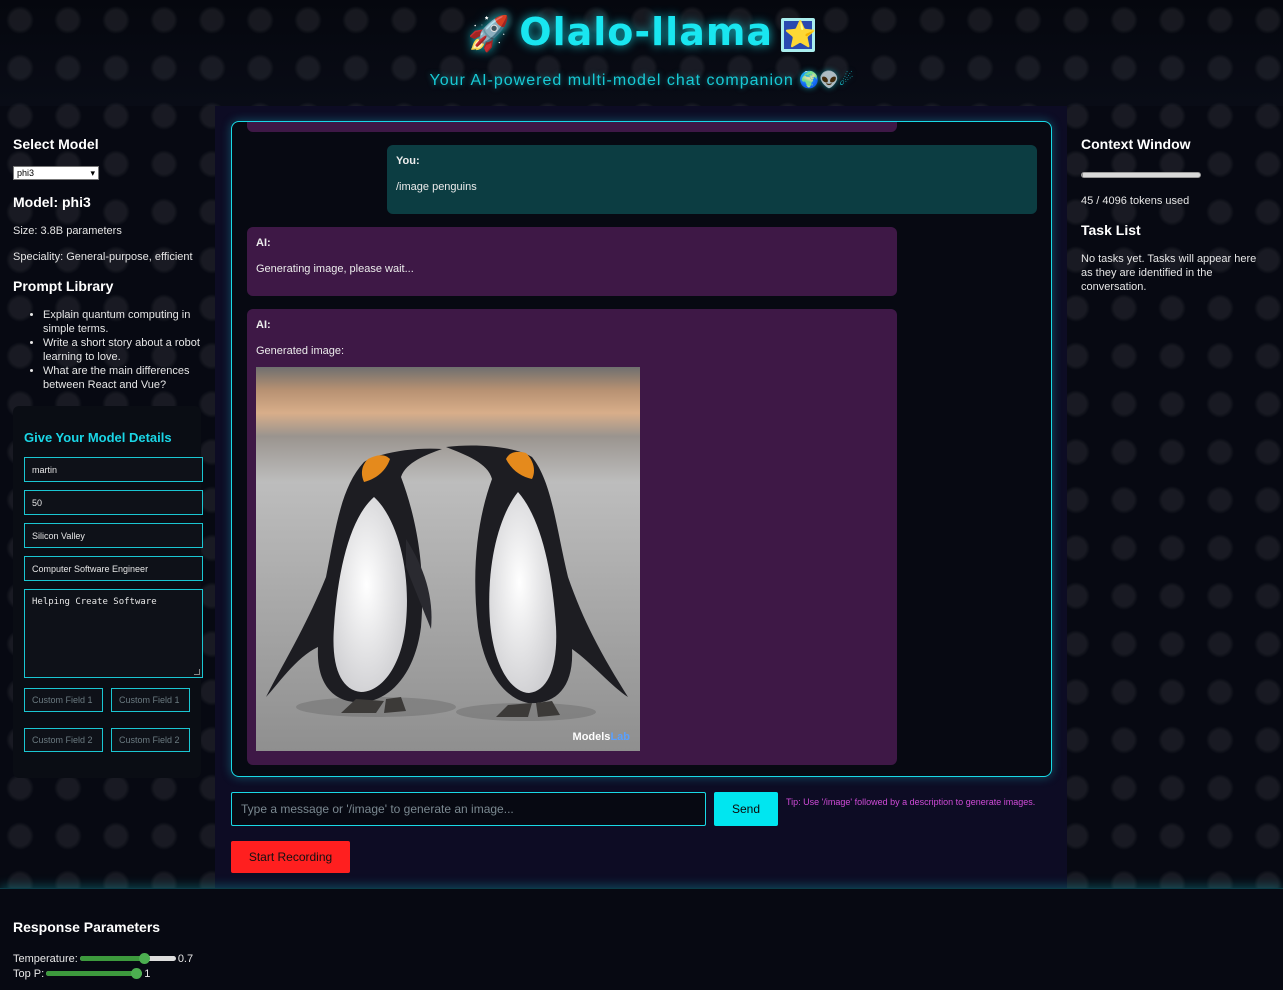  Describe the element at coordinates (107, 700) in the screenshot. I see `custom-field-row: Custom Field 1 Custom Field 1` at that location.